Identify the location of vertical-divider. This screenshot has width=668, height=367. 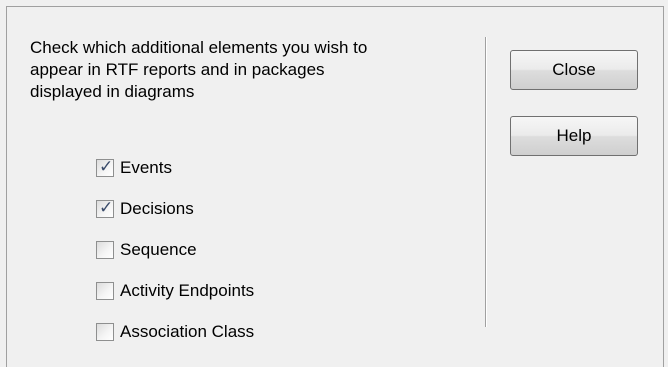
(485, 182).